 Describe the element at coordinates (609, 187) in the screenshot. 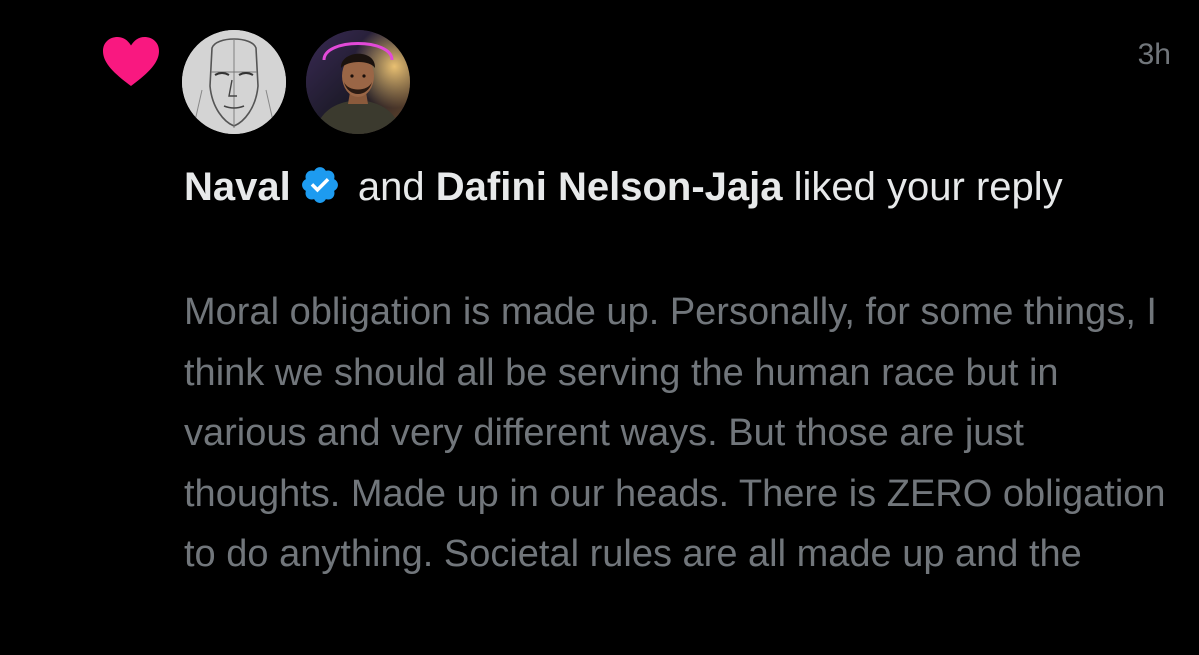

I see `user-name-dafini-nelson-jaja: Dafini Nelson-Jaja` at that location.